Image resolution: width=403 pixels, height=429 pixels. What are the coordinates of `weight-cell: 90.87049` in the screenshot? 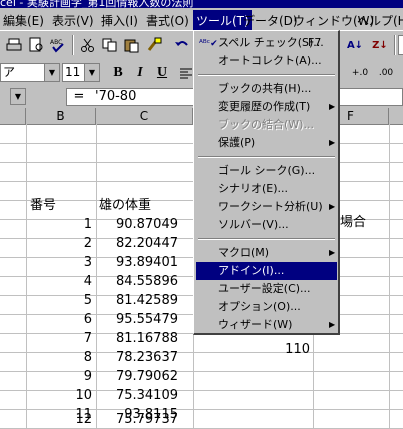 It's located at (137, 224).